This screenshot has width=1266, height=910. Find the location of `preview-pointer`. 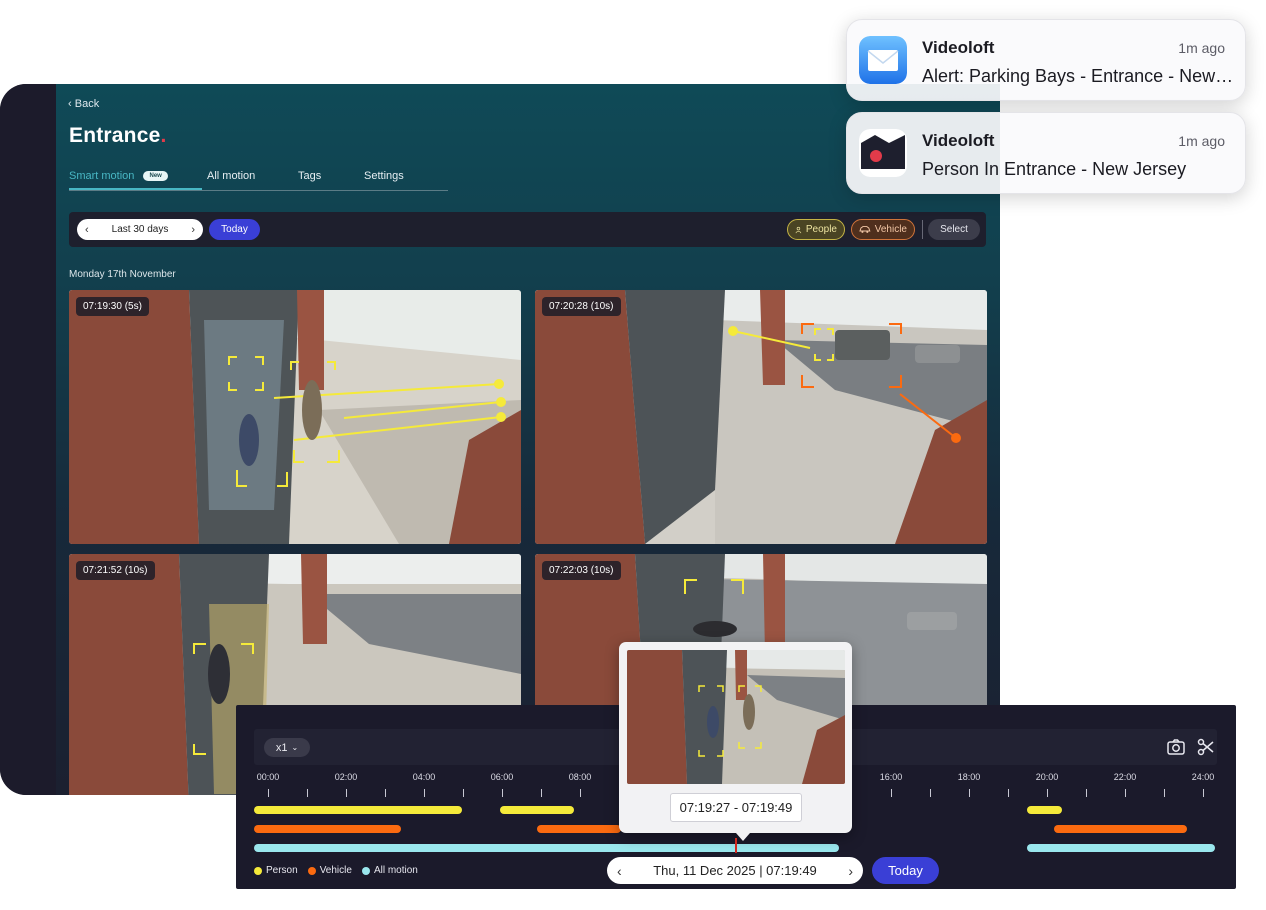

preview-pointer is located at coordinates (743, 837).